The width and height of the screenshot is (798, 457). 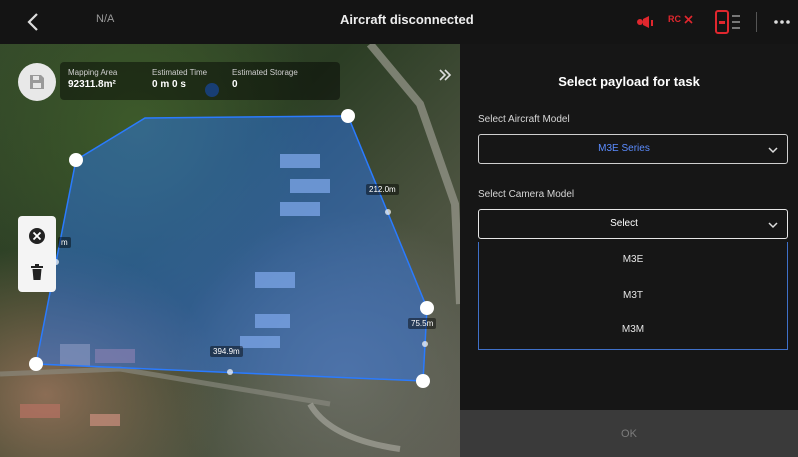 I want to click on back-button, so click(x=34, y=22).